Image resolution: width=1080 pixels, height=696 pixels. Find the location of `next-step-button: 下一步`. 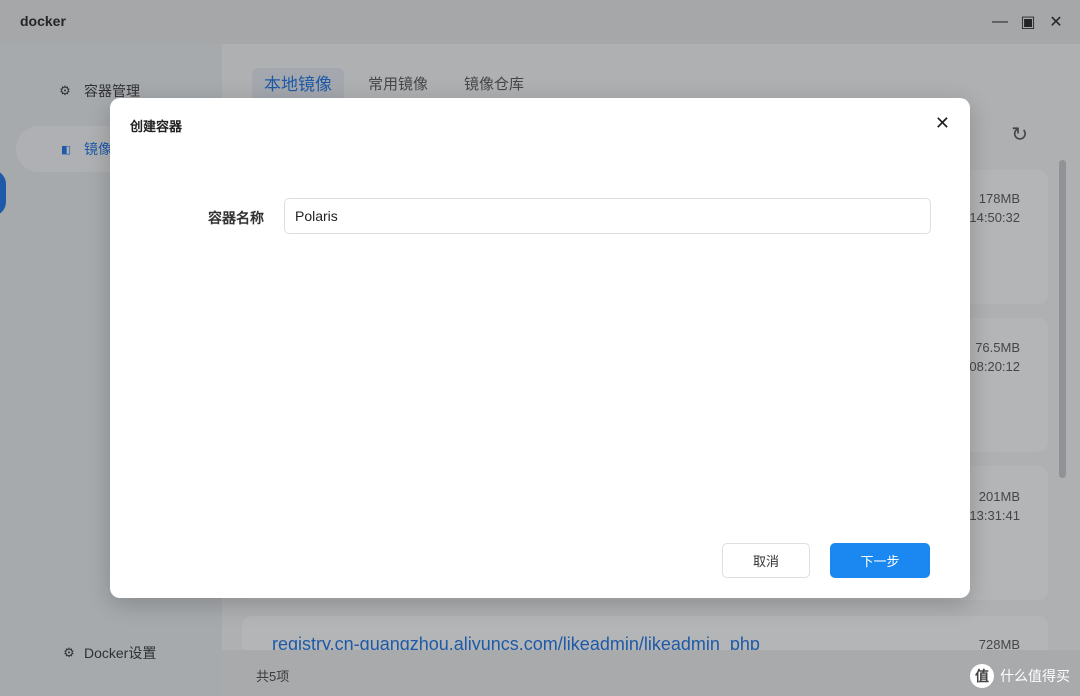

next-step-button: 下一步 is located at coordinates (880, 560).